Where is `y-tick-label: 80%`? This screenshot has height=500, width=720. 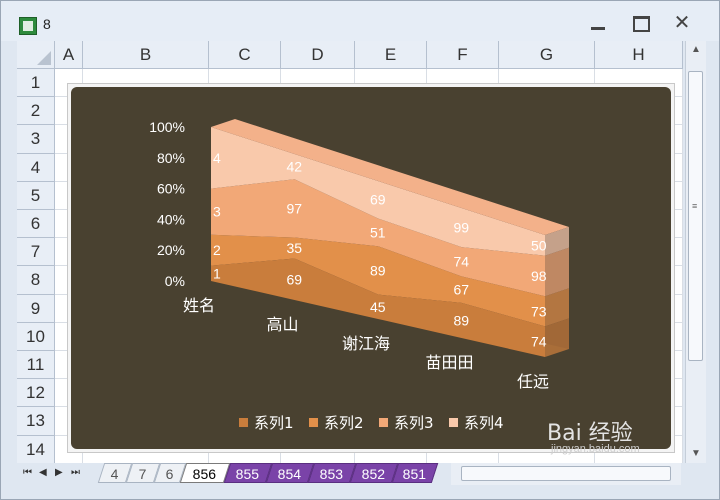
y-tick-label: 80% is located at coordinates (171, 158).